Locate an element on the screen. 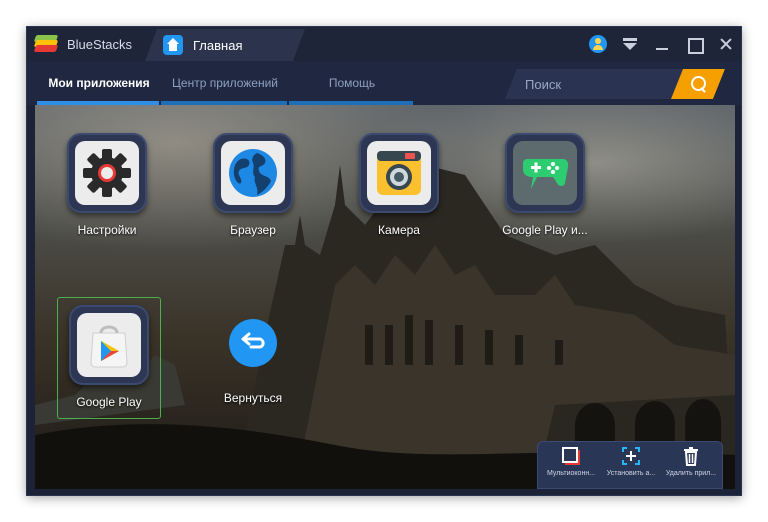  app-browser: Браузер is located at coordinates (253, 185).